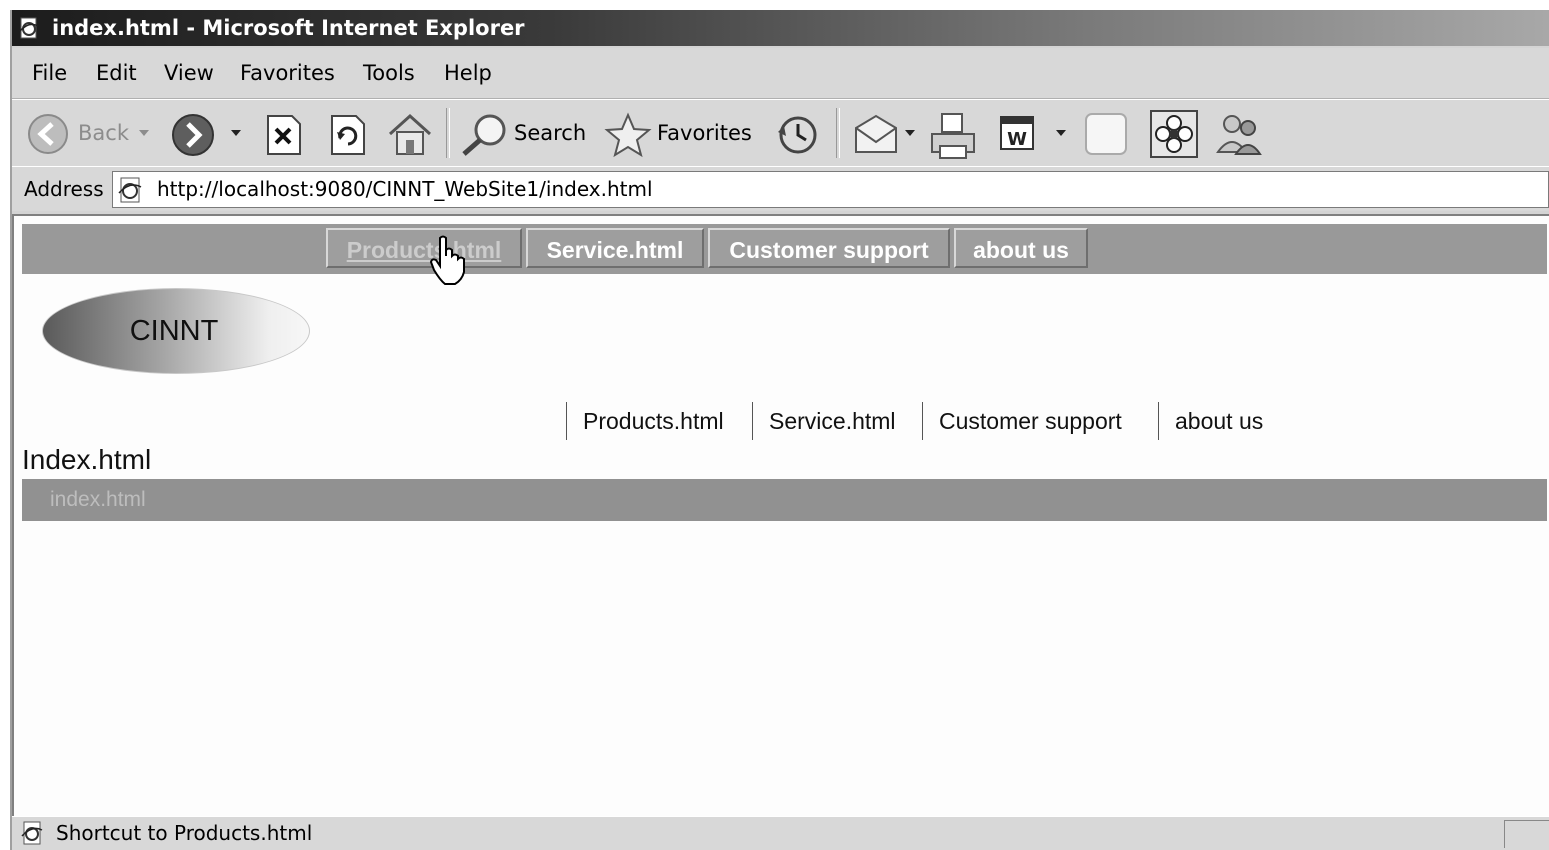 This screenshot has height=850, width=1549. Describe the element at coordinates (1021, 248) in the screenshot. I see `topnav-about-us-link: about us` at that location.